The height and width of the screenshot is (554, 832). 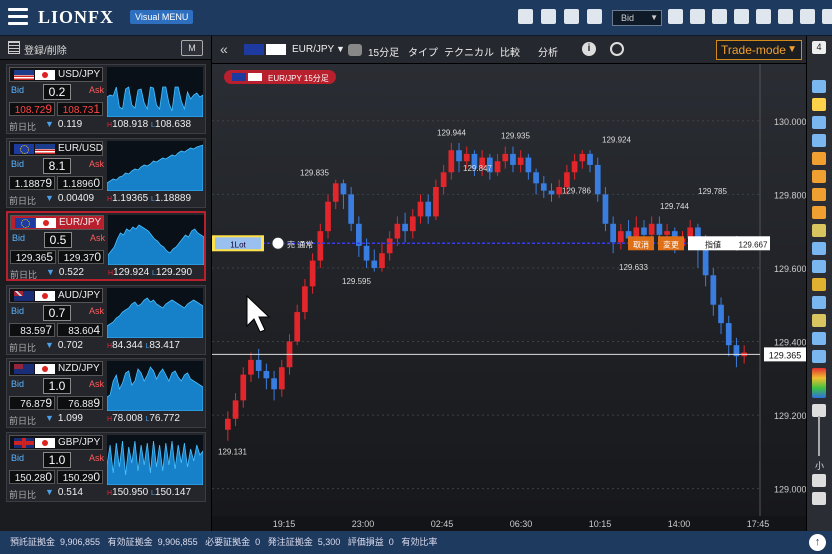 I want to click on zoom-slider, so click(x=819, y=436).